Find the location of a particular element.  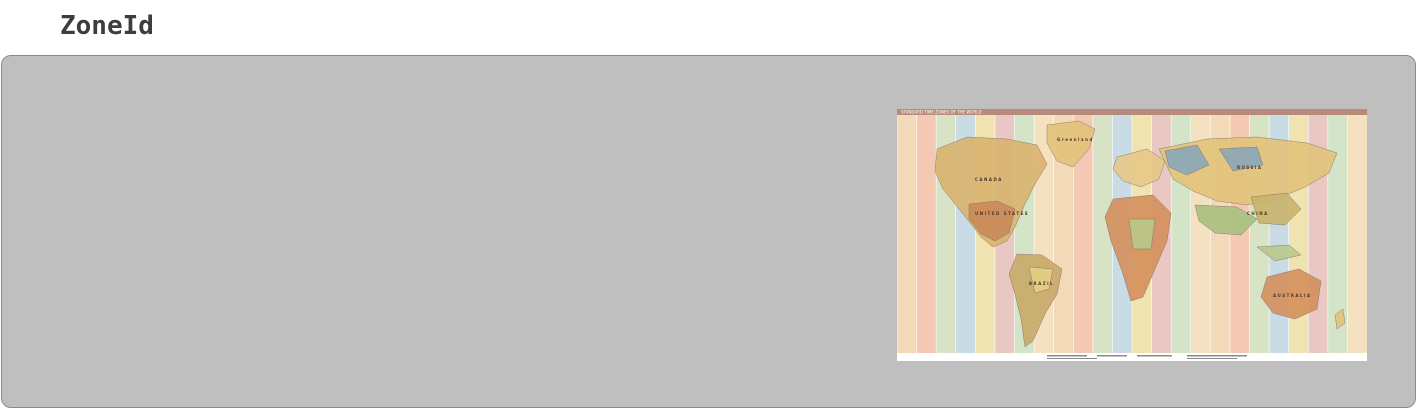

map-label-china: CHINA is located at coordinates (1258, 213).